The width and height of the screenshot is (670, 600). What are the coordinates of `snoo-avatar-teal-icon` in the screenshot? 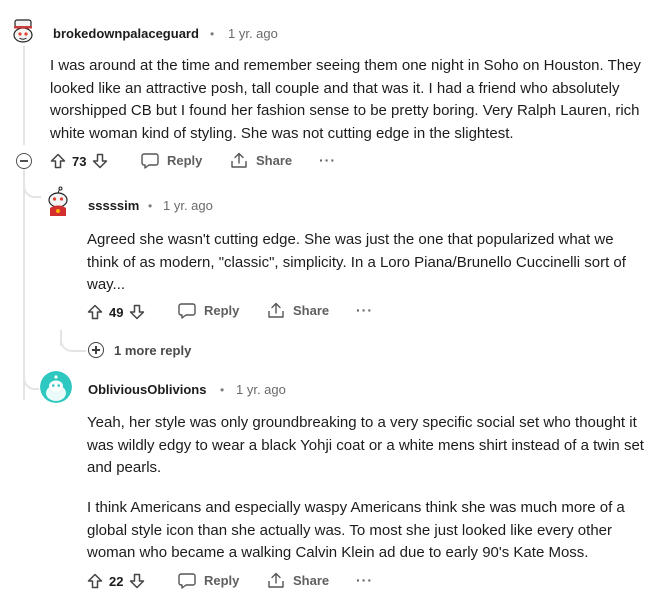 It's located at (56, 387).